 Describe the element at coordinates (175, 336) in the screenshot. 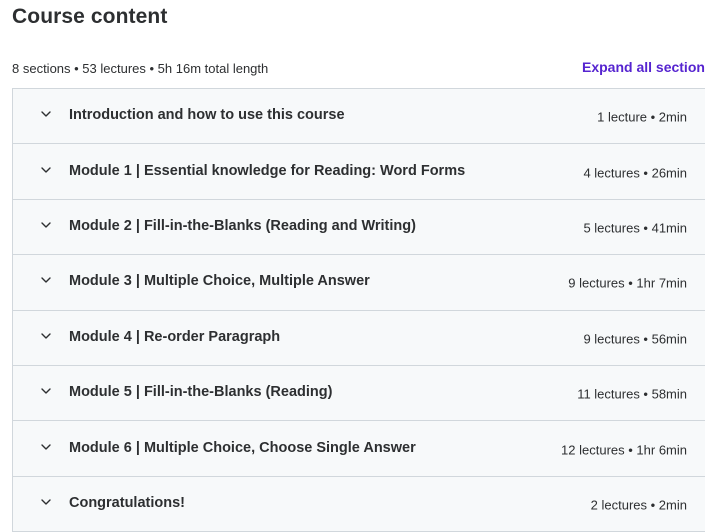

I see `section-title: Module 4 | Re-order Paragraph` at that location.